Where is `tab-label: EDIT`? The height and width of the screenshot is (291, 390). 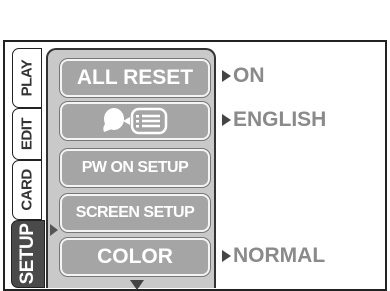
tab-label: EDIT is located at coordinates (27, 134).